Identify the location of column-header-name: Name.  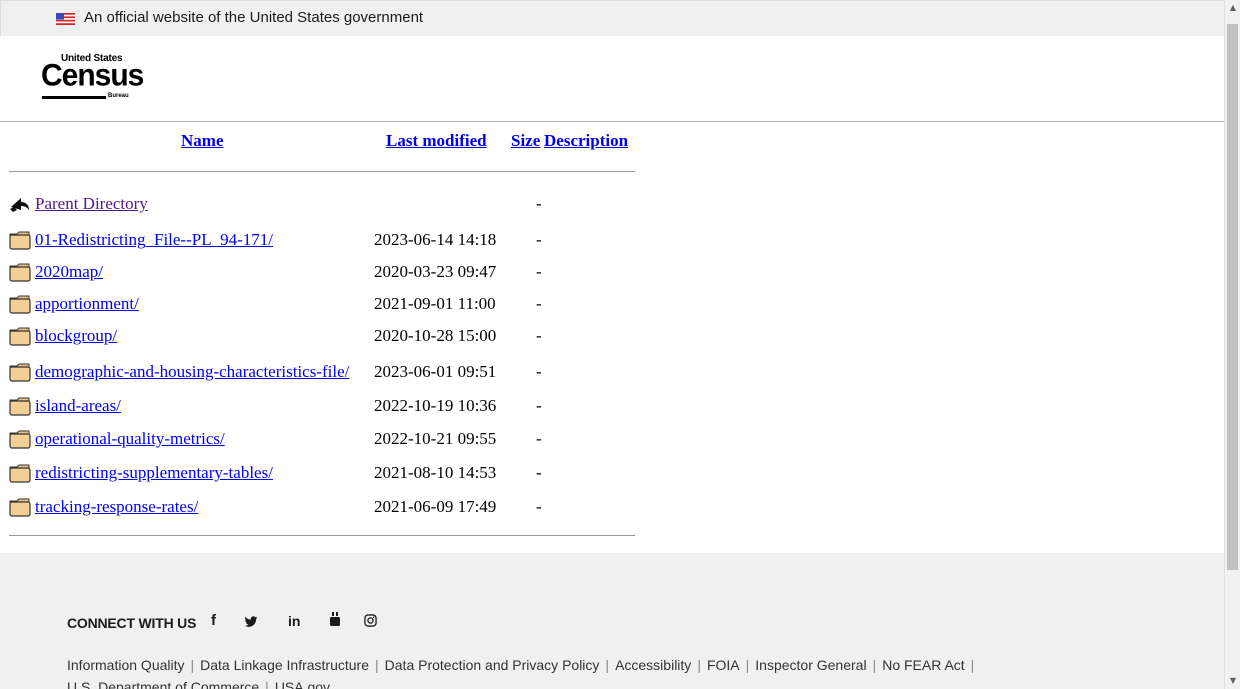
(202, 141).